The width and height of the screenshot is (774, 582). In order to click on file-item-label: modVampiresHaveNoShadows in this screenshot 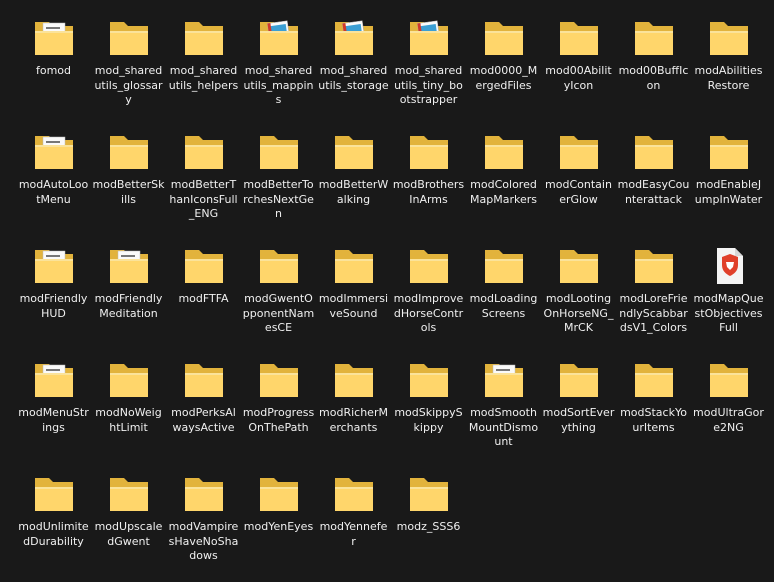, I will do `click(203, 541)`.